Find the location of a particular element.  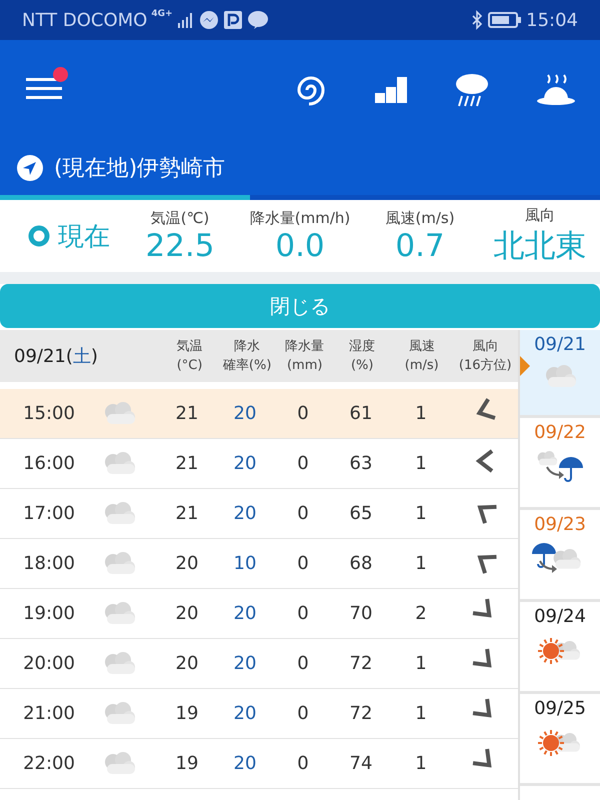

hour-row: 20:00 20 20 0 72 1 is located at coordinates (259, 664).